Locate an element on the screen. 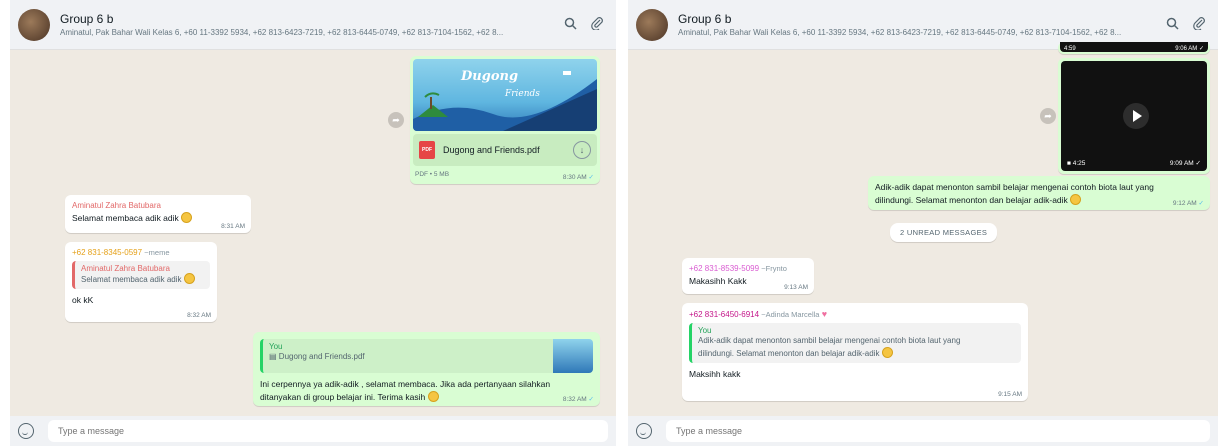  video-duration: 4:59 is located at coordinates (1070, 49).